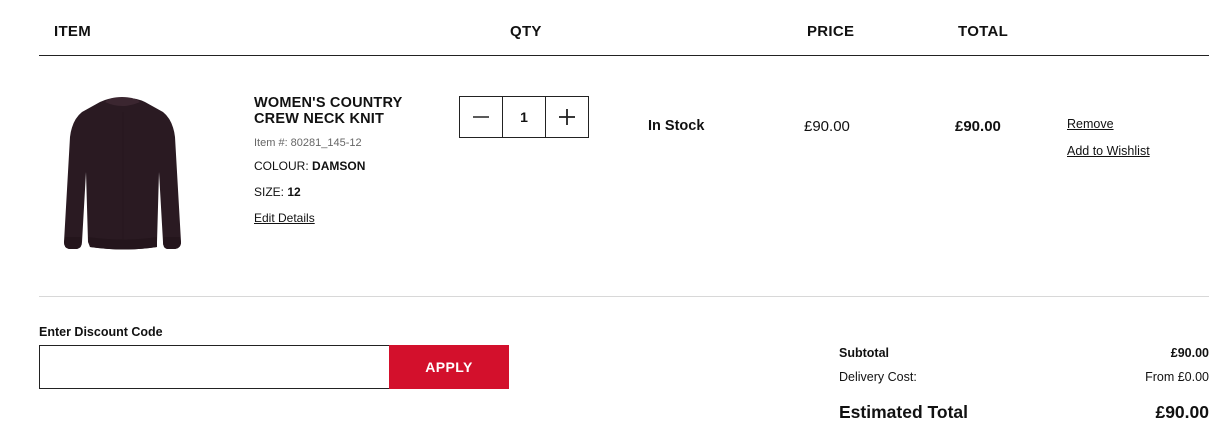 The width and height of the screenshot is (1222, 431). I want to click on delivery-cost-value: From £0.00, so click(1177, 377).